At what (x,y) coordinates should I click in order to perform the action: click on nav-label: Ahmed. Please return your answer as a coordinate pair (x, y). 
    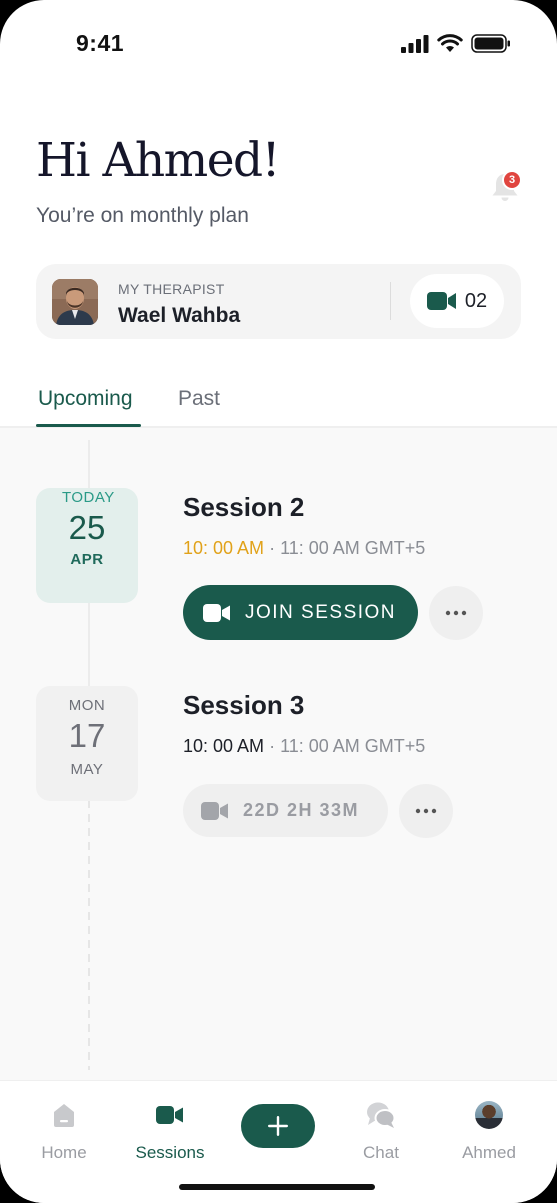
    Looking at the image, I should click on (489, 1152).